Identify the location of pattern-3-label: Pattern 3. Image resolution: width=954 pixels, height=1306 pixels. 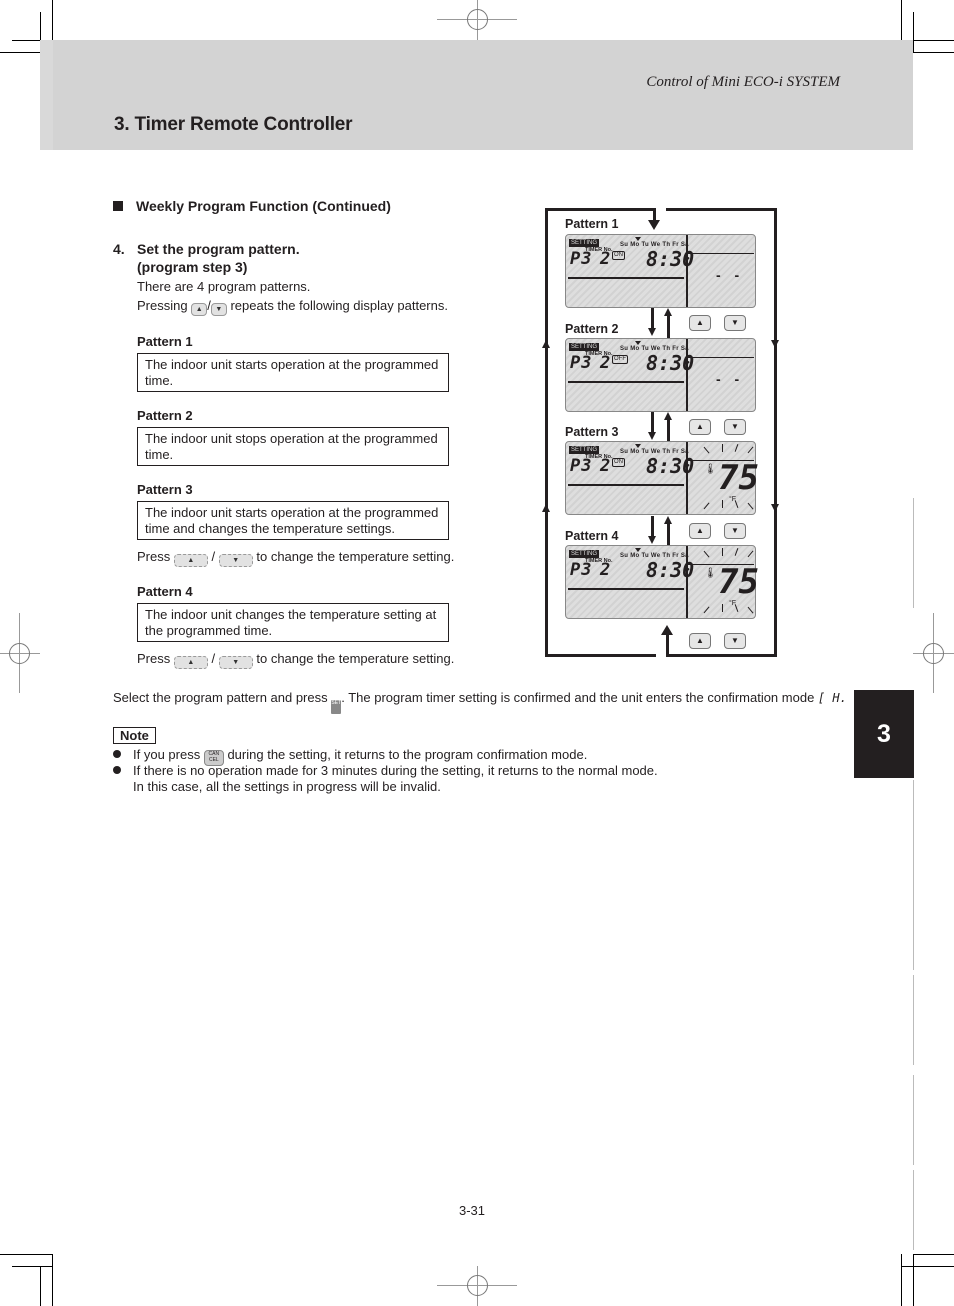
(165, 489).